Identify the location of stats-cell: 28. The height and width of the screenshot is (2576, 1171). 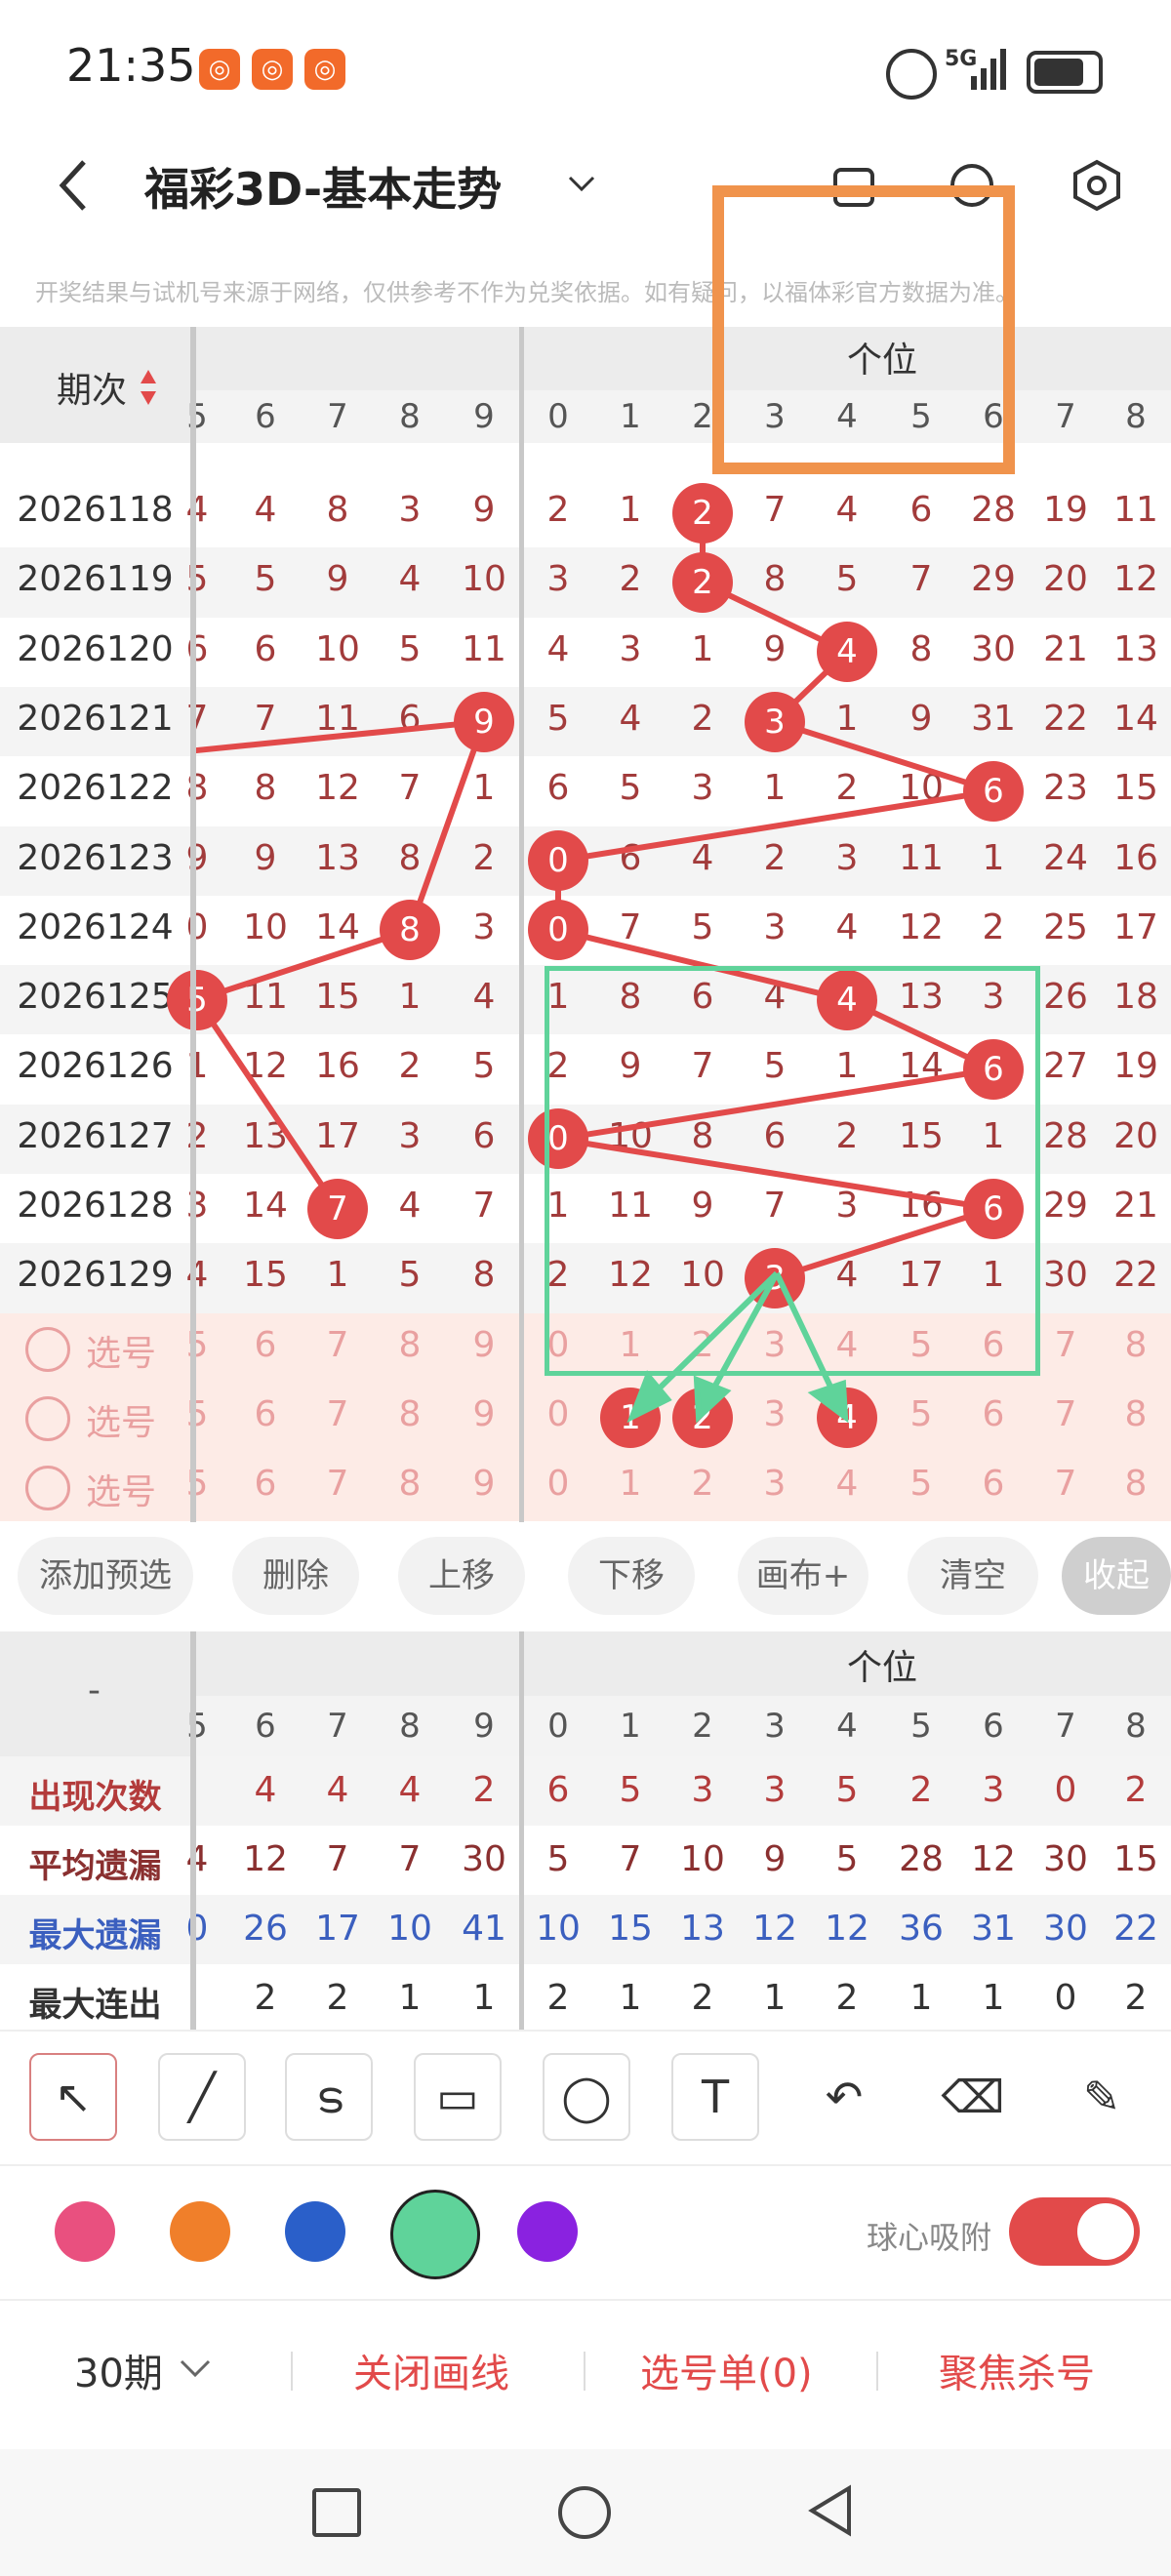
(921, 1859).